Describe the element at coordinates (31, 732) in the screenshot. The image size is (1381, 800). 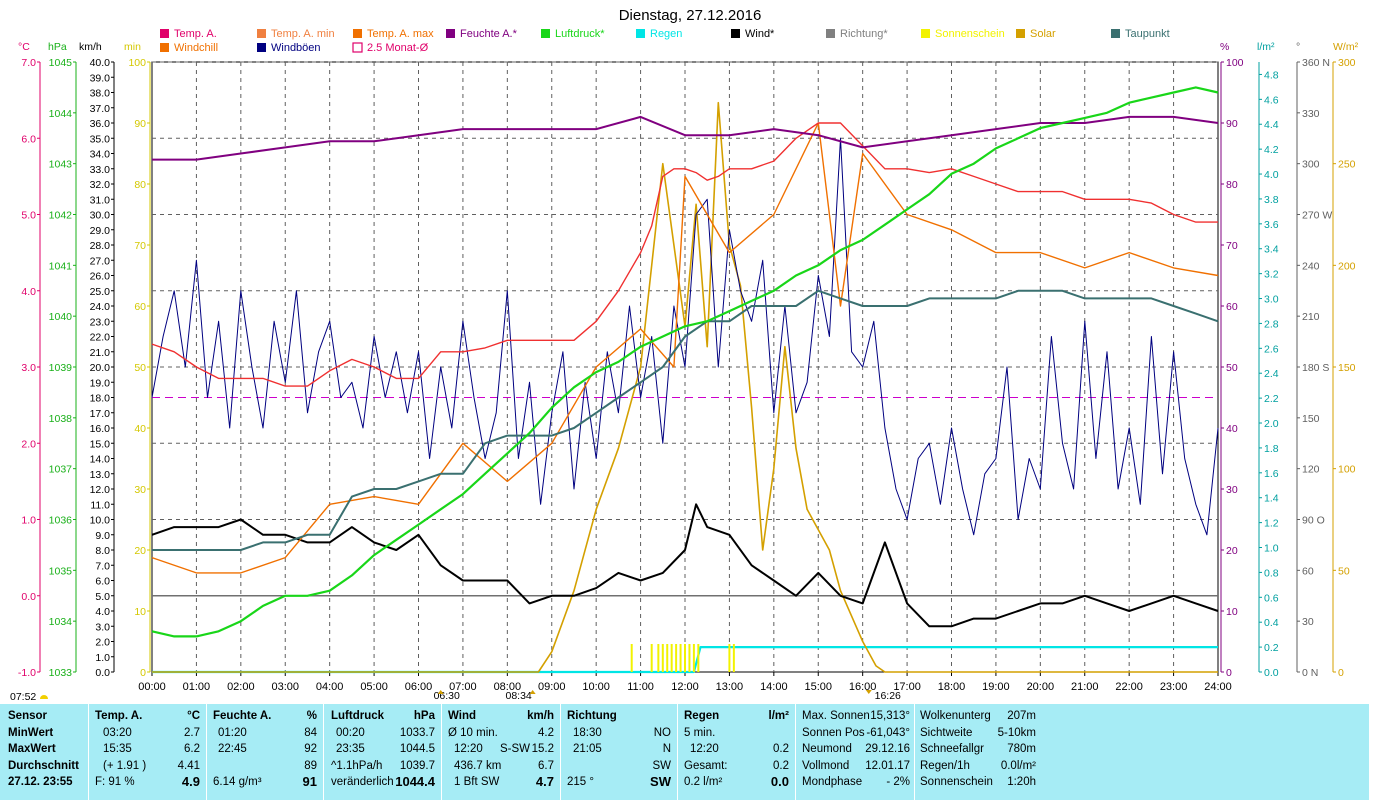
I see `row-label-min: MinWert` at that location.